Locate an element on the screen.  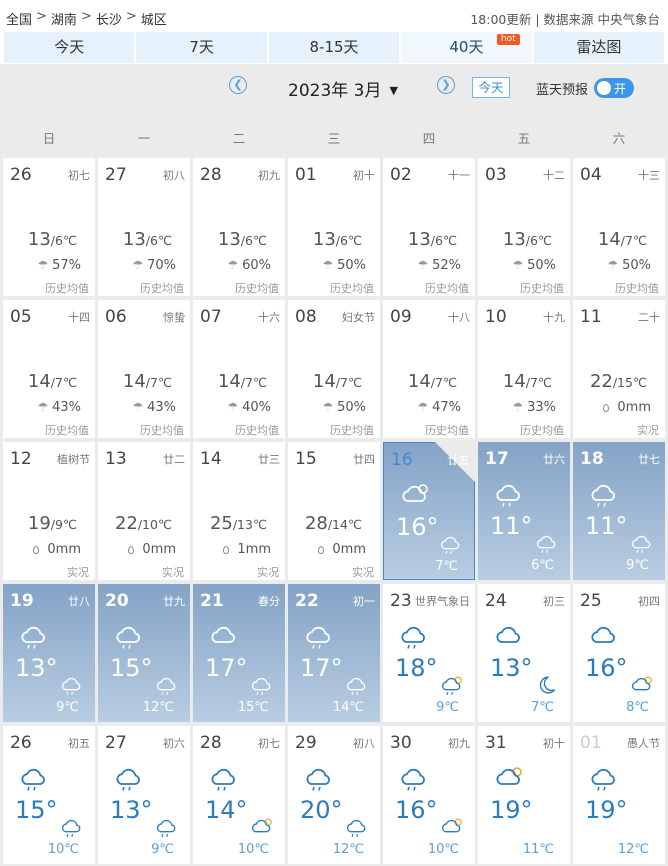
lunar-date: 初八 is located at coordinates (364, 743).